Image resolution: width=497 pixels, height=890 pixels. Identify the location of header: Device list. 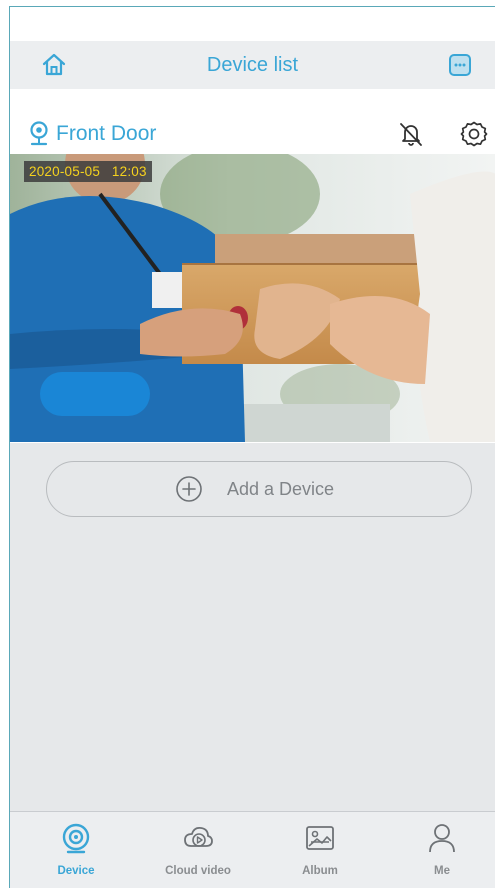
(252, 65).